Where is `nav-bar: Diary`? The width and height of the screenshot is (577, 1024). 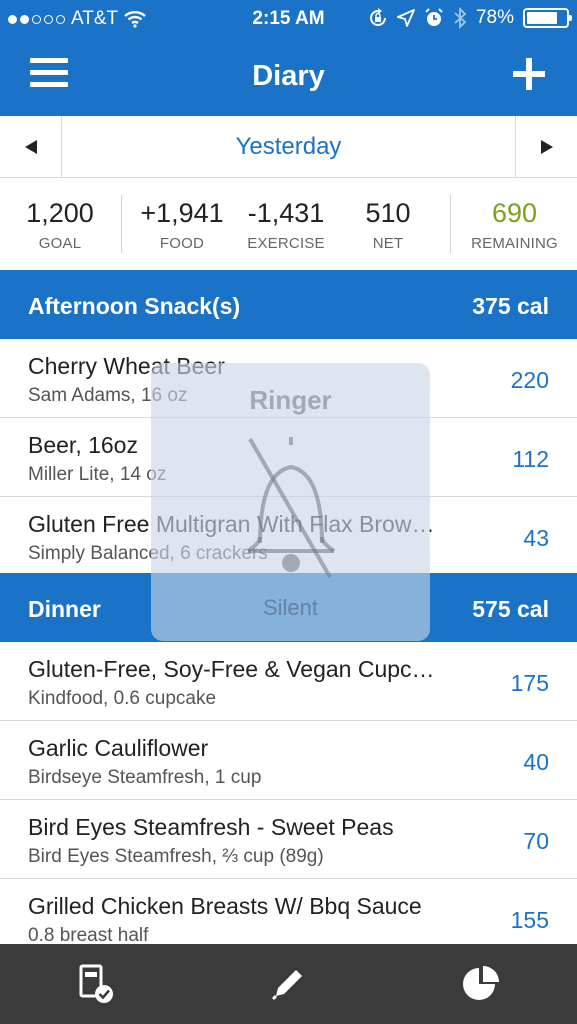 nav-bar: Diary is located at coordinates (288, 77).